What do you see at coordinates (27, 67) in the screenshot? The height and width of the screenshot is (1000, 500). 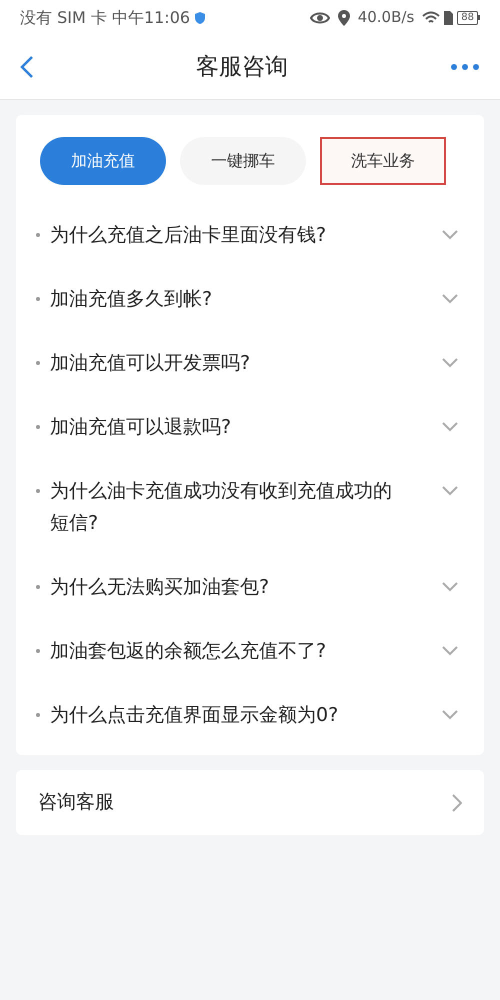 I see `back-icon` at bounding box center [27, 67].